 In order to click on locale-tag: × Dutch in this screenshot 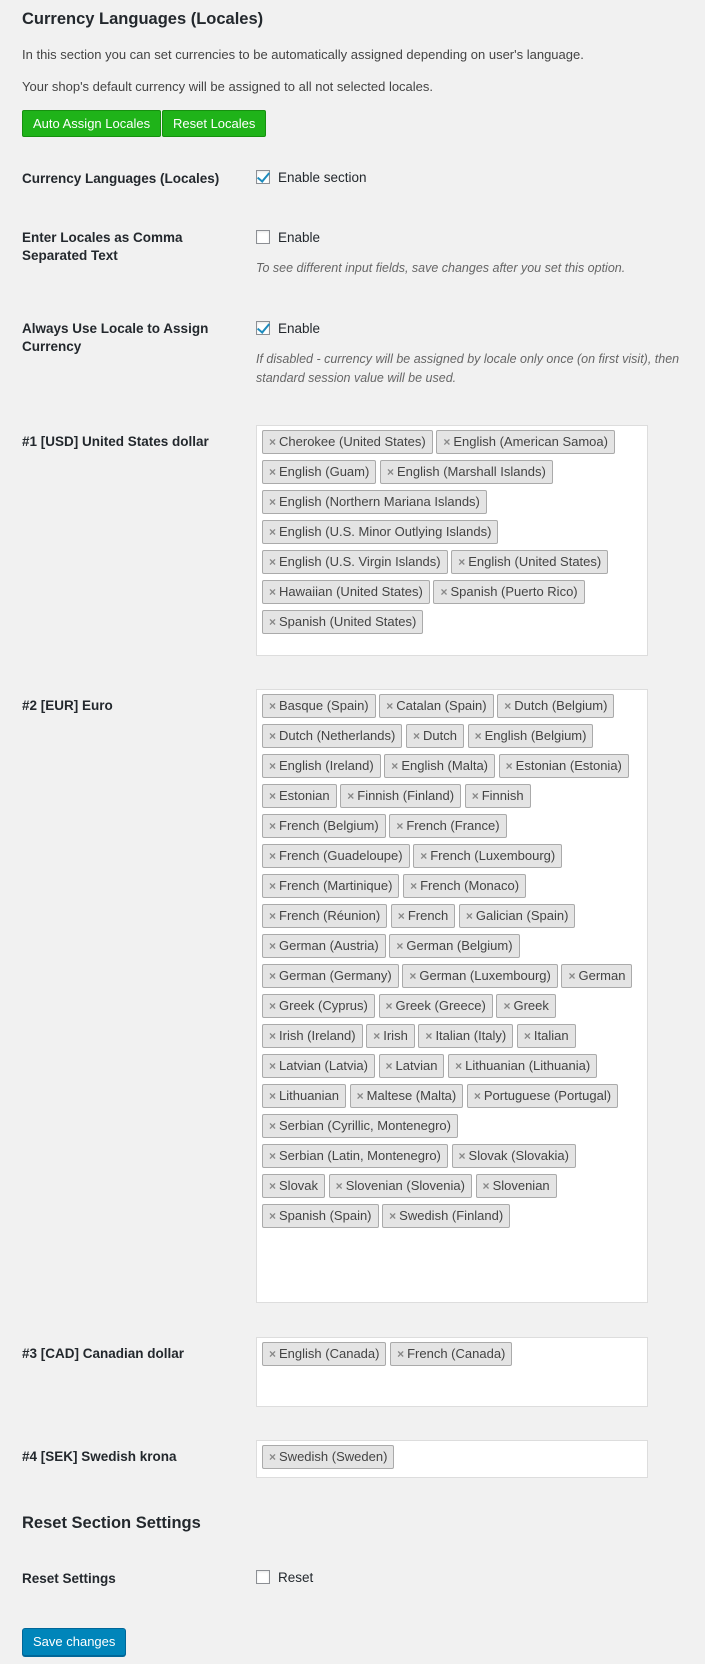, I will do `click(434, 736)`.